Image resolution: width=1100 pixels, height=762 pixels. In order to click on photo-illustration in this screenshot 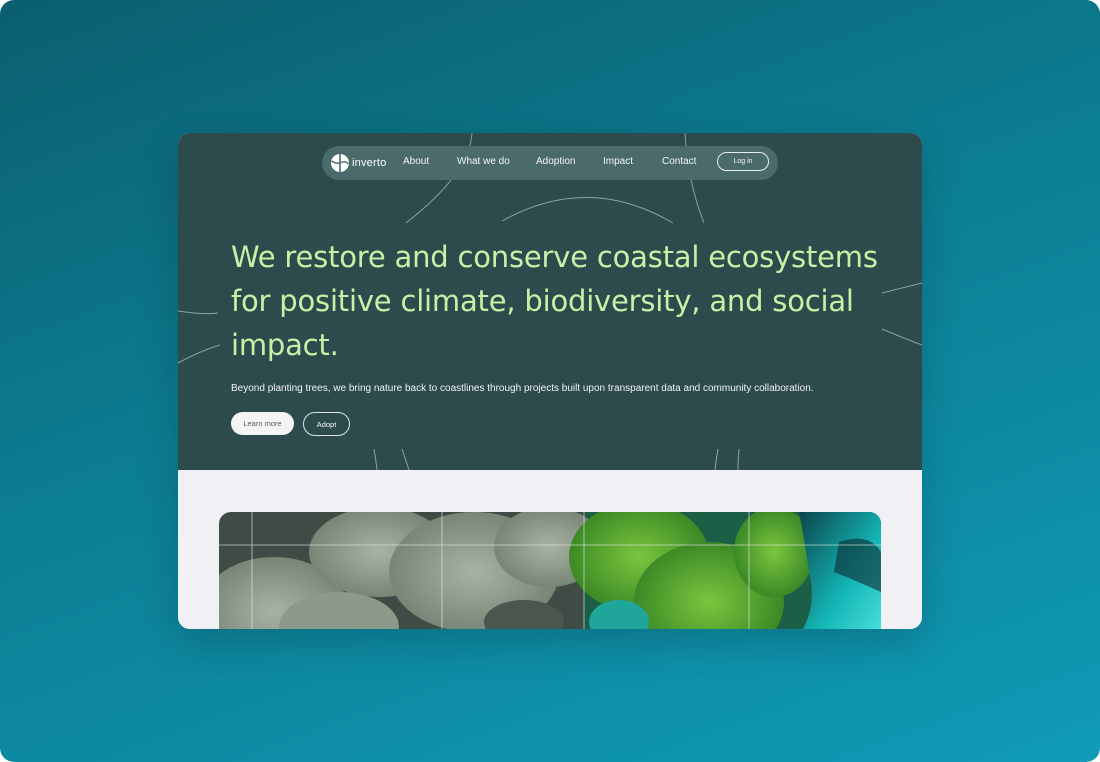, I will do `click(550, 570)`.